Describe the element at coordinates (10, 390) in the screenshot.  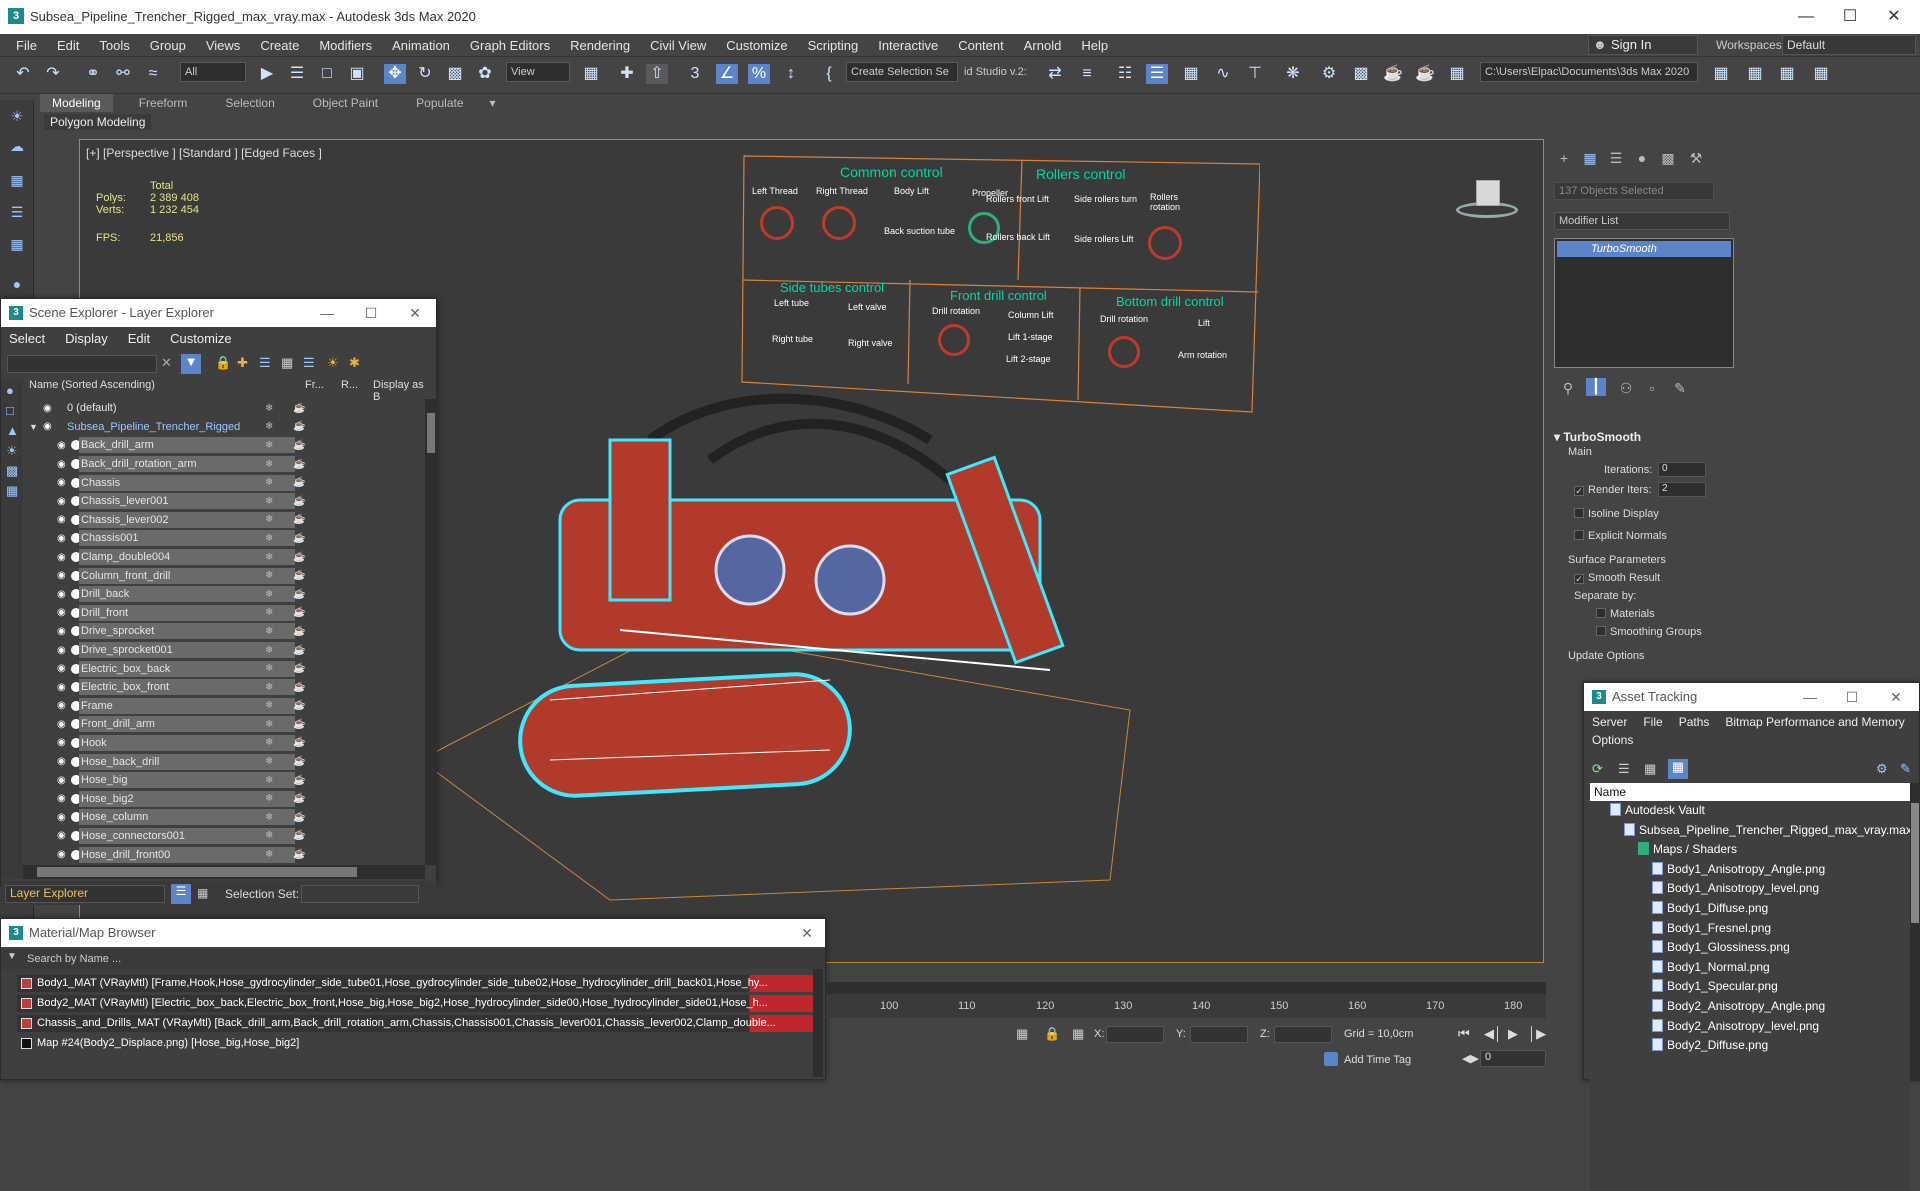
I see `display-all-icon: ●` at that location.